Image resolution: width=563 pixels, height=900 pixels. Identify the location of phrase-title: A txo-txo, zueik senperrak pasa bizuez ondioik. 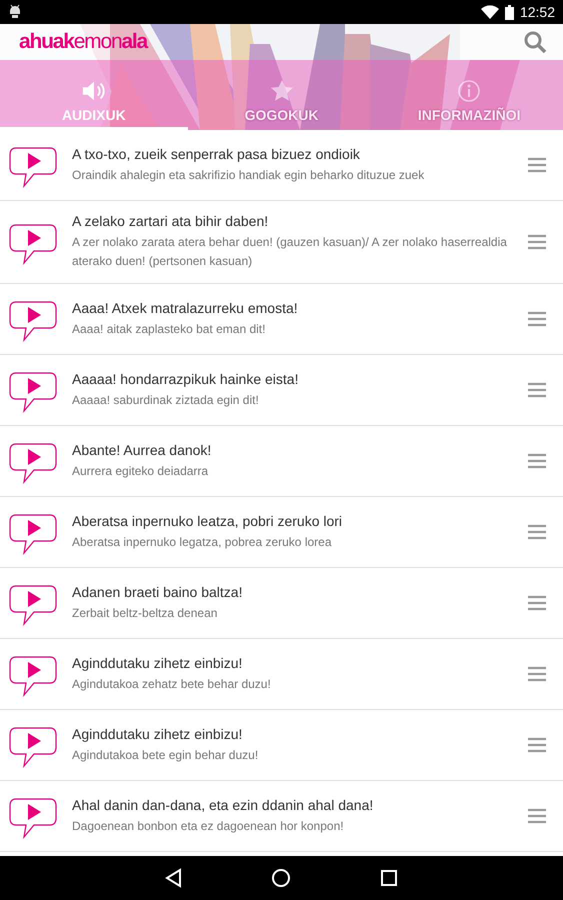
(216, 154).